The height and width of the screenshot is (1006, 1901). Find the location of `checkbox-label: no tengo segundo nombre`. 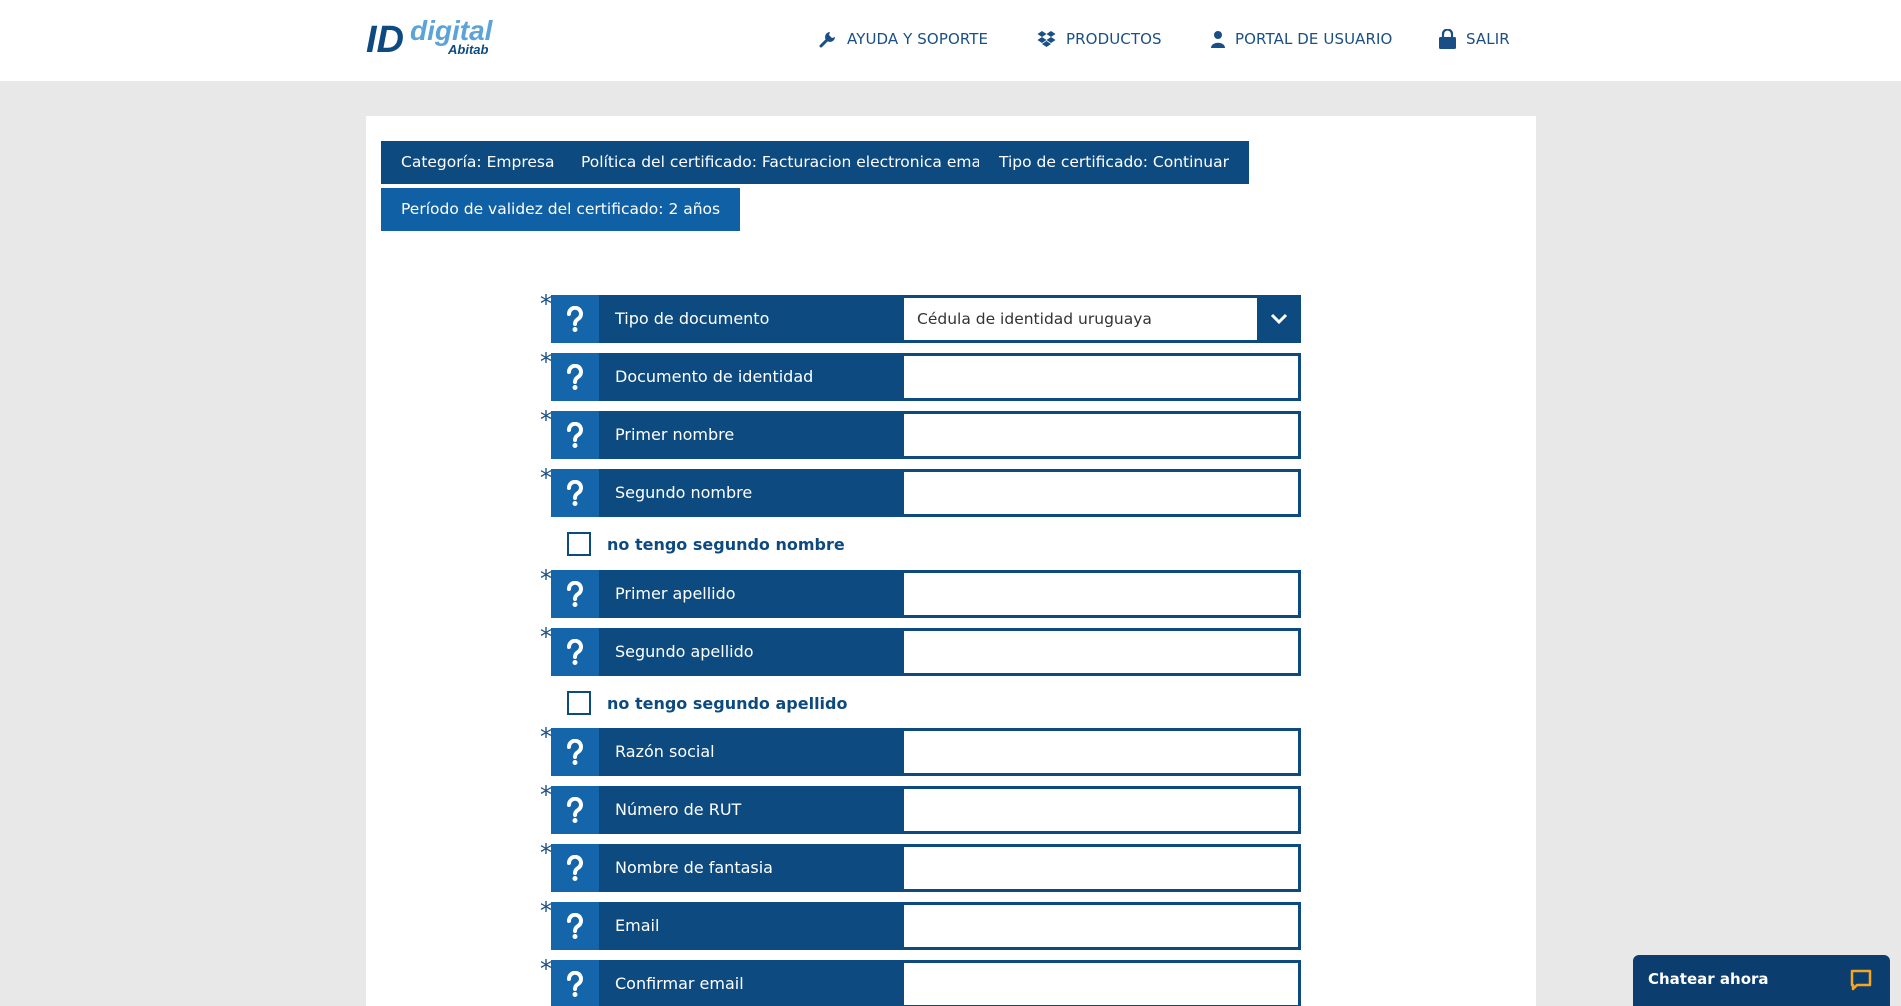

checkbox-label: no tengo segundo nombre is located at coordinates (726, 544).